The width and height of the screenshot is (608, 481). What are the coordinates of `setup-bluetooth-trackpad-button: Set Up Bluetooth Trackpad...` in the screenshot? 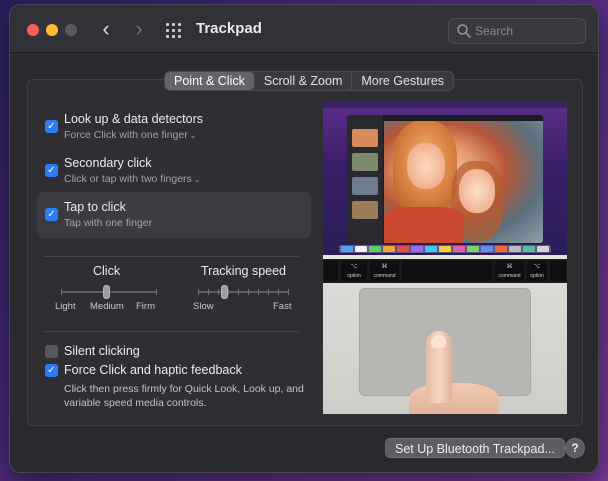 It's located at (475, 448).